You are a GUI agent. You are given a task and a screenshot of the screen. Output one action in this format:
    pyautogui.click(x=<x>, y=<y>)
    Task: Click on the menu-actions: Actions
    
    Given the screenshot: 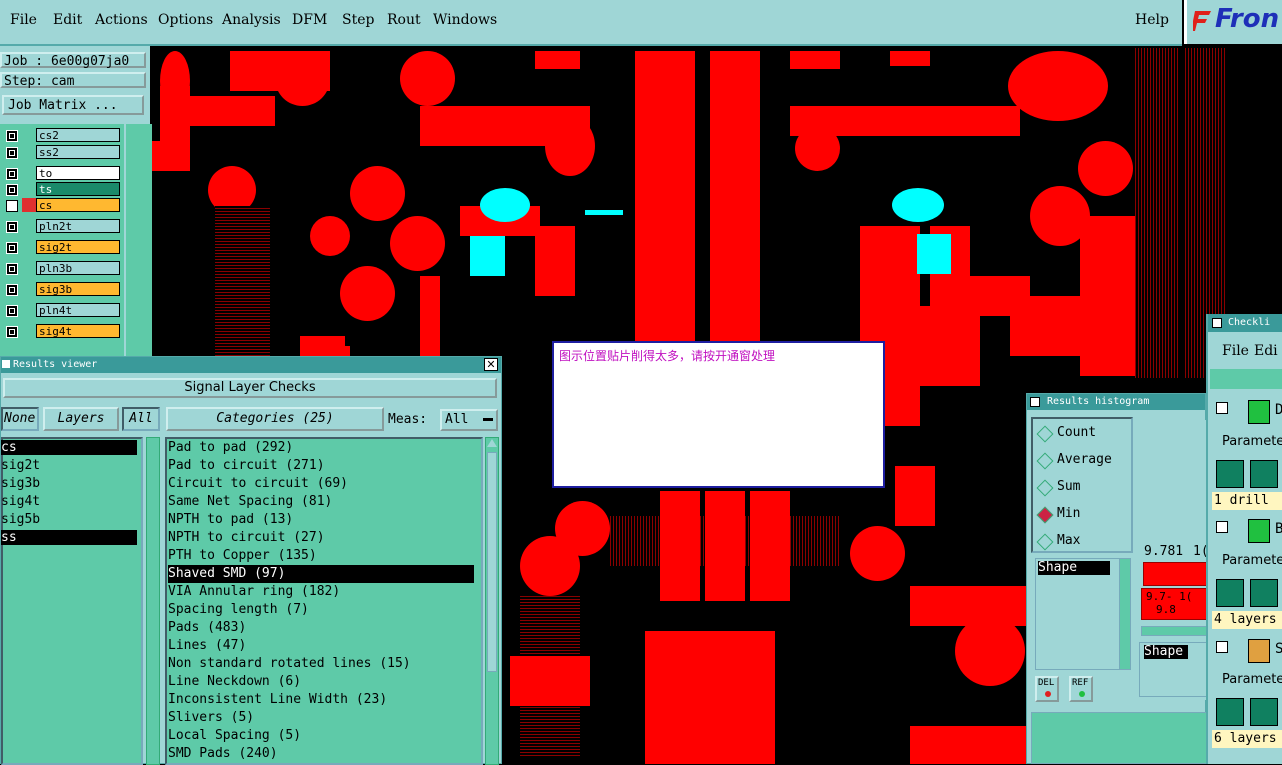 What is the action you would take?
    pyautogui.click(x=121, y=20)
    